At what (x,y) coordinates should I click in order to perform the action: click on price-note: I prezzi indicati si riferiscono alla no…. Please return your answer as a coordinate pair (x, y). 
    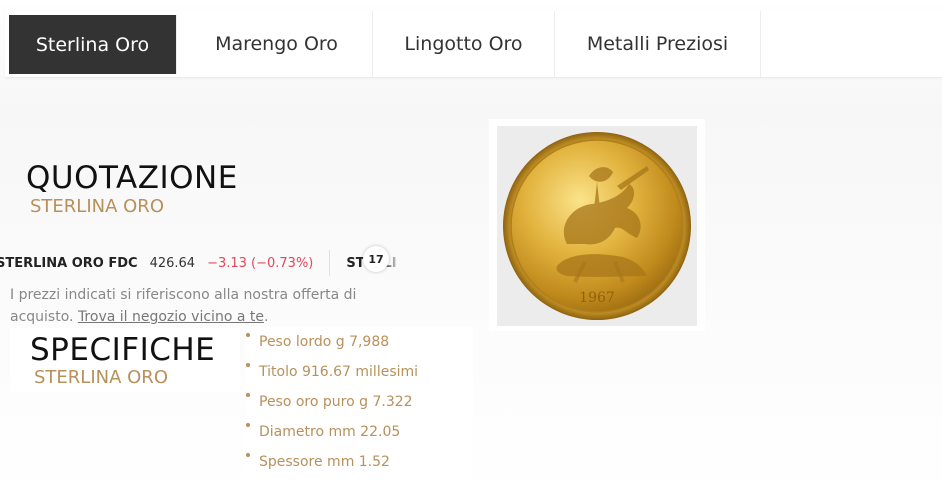
    Looking at the image, I should click on (185, 306).